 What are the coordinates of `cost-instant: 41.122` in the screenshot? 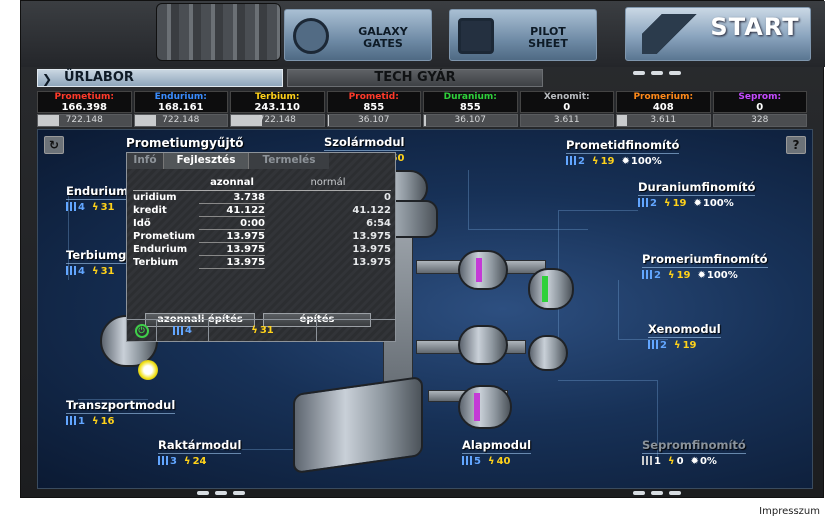 It's located at (232, 210).